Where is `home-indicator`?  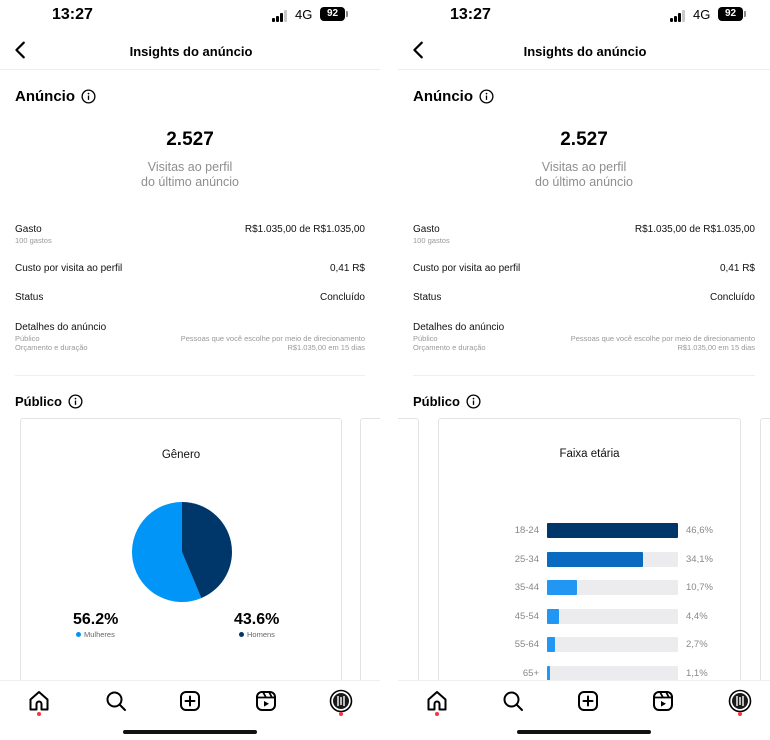 home-indicator is located at coordinates (584, 732).